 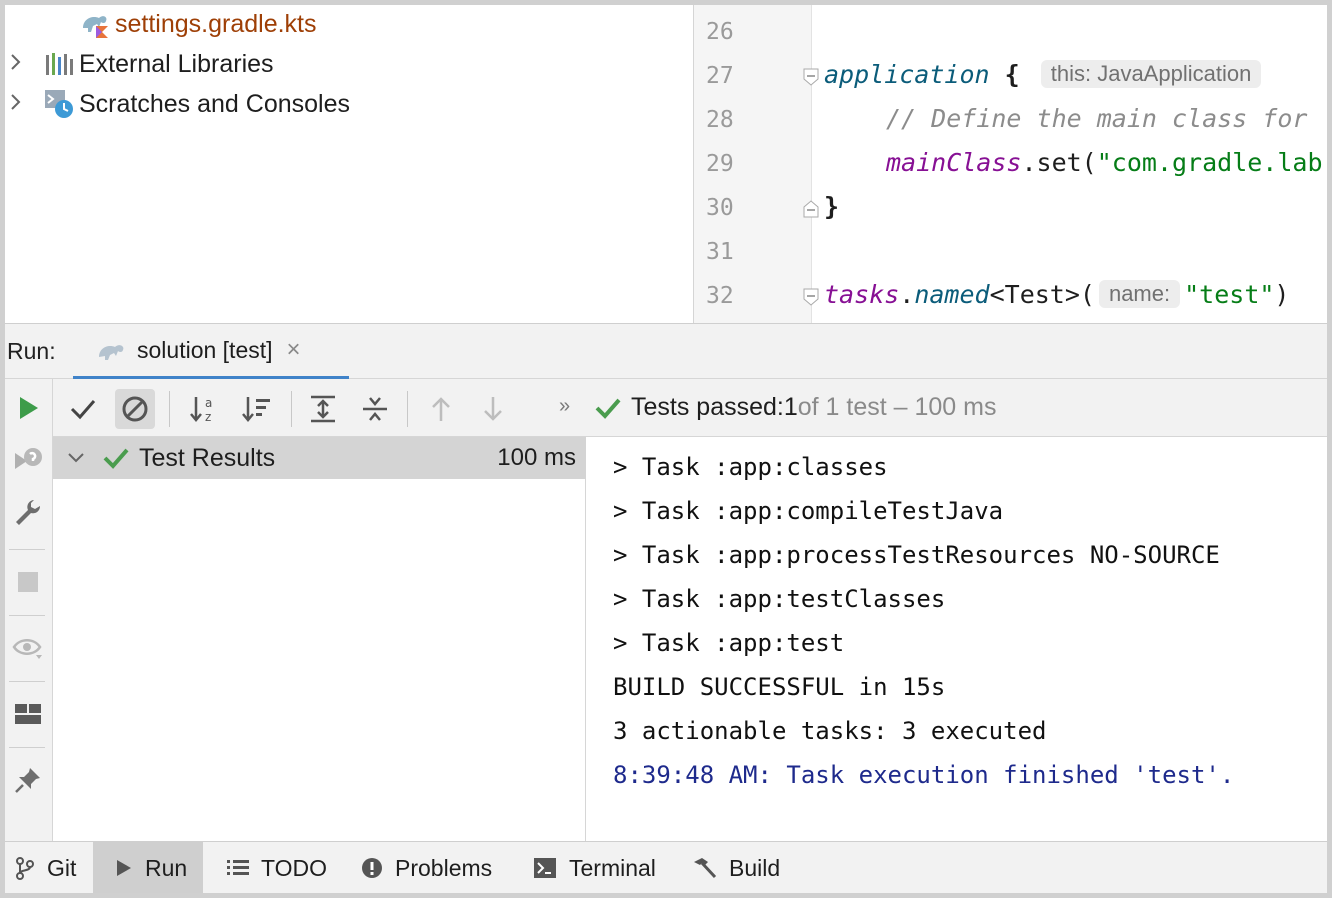 What do you see at coordinates (441, 409) in the screenshot?
I see `previous-failed-icon` at bounding box center [441, 409].